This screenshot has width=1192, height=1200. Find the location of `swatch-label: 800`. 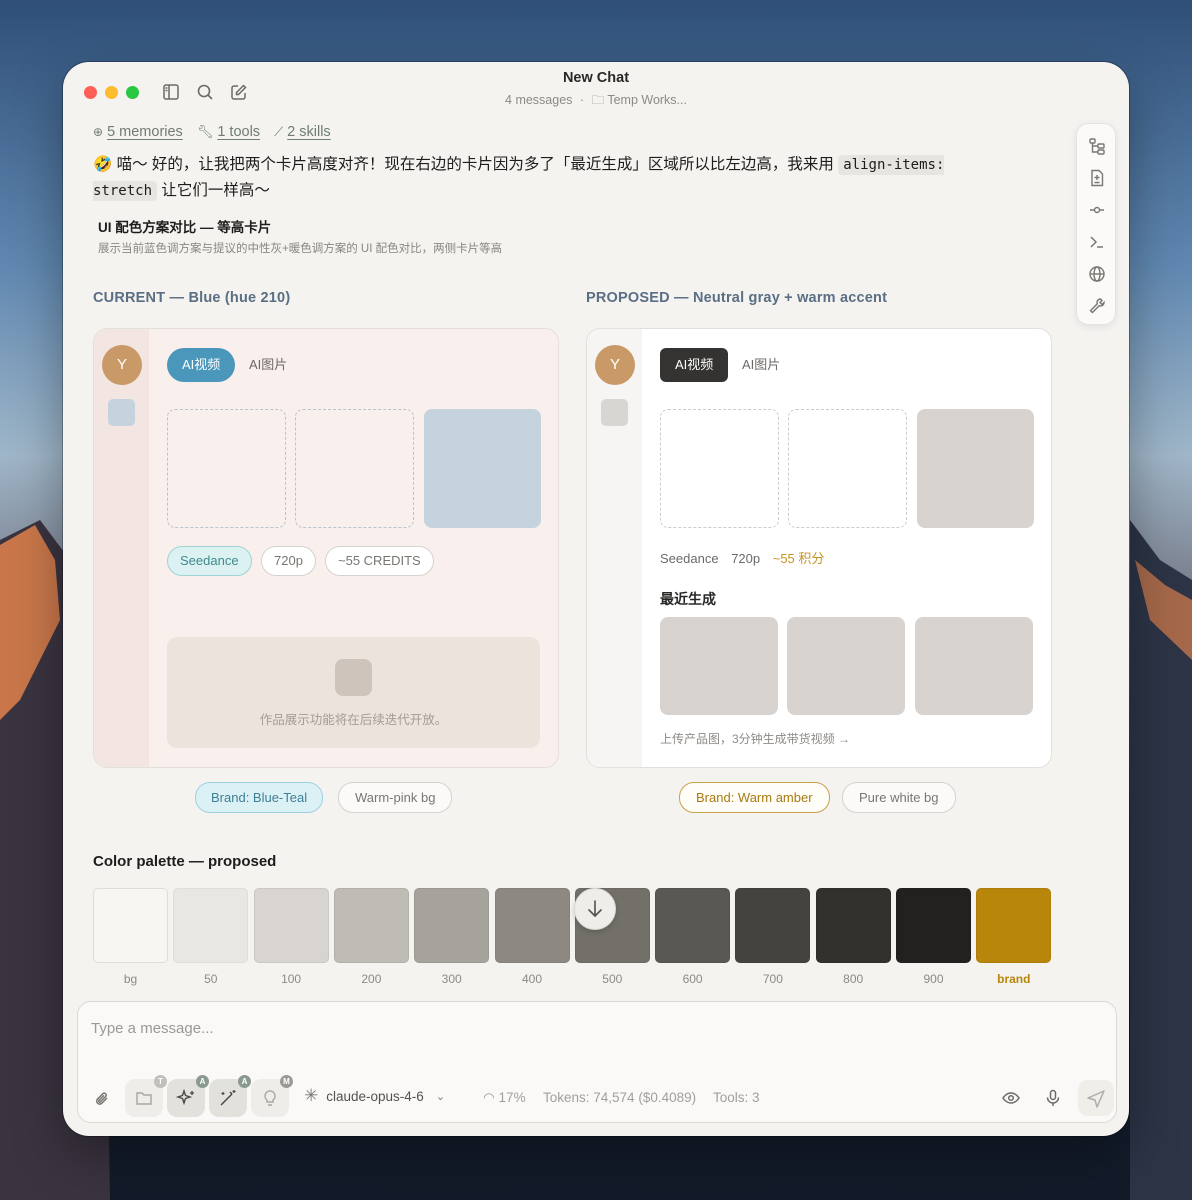

swatch-label: 800 is located at coordinates (853, 979).